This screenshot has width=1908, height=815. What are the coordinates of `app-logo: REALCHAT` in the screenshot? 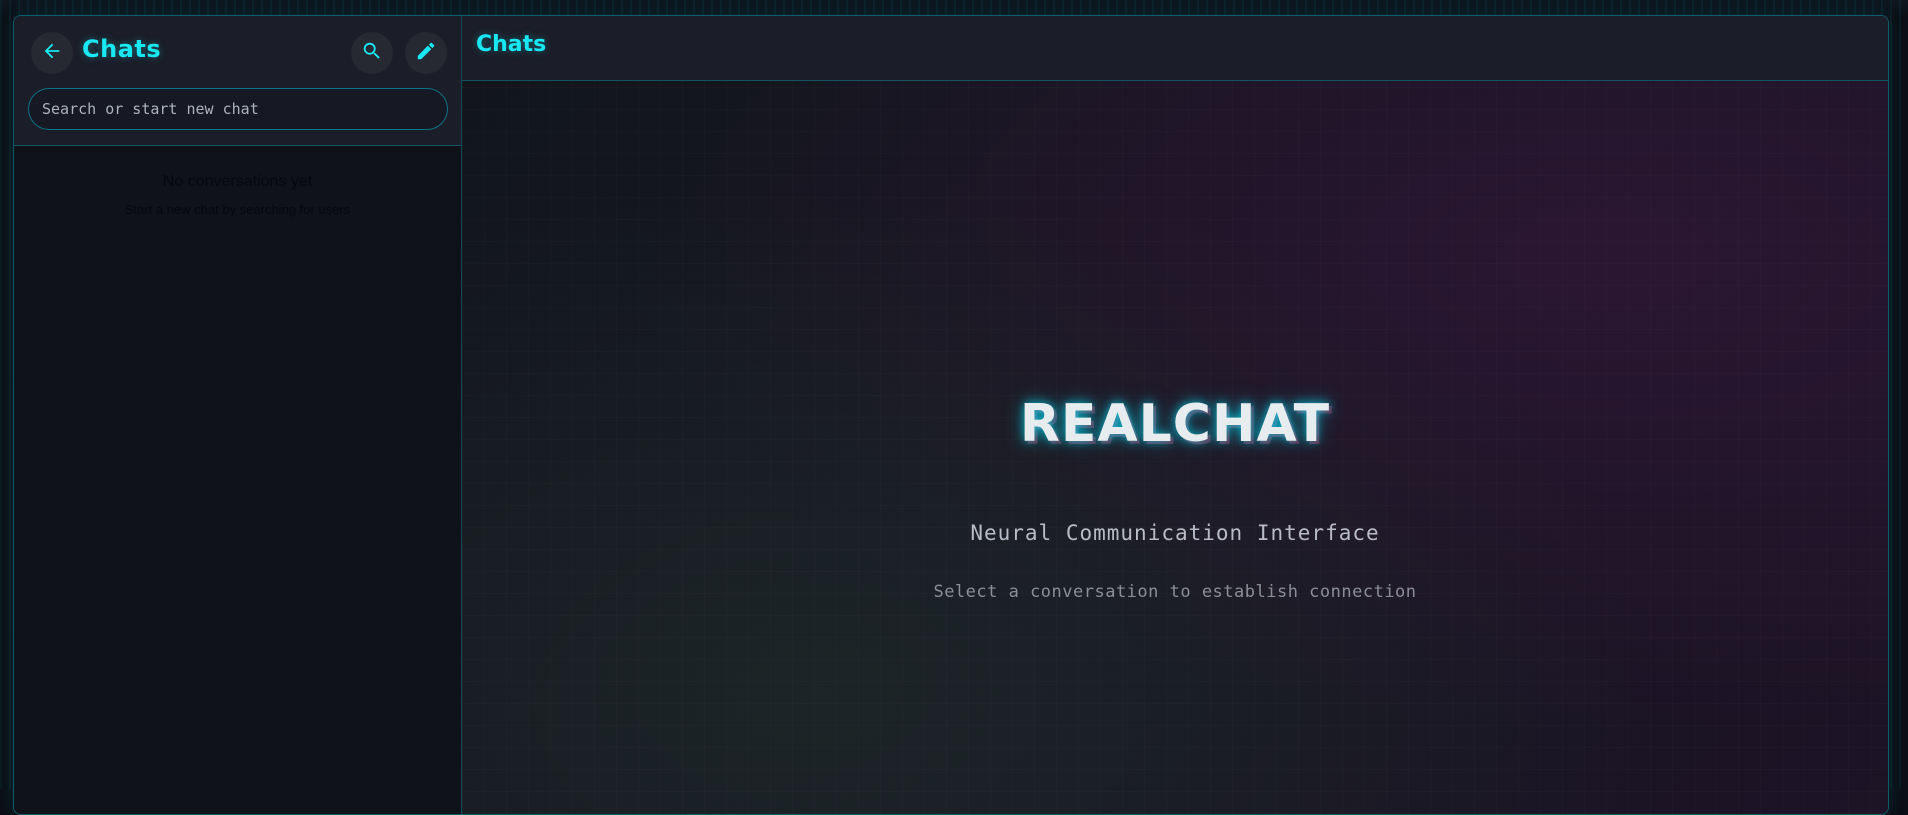 It's located at (1175, 424).